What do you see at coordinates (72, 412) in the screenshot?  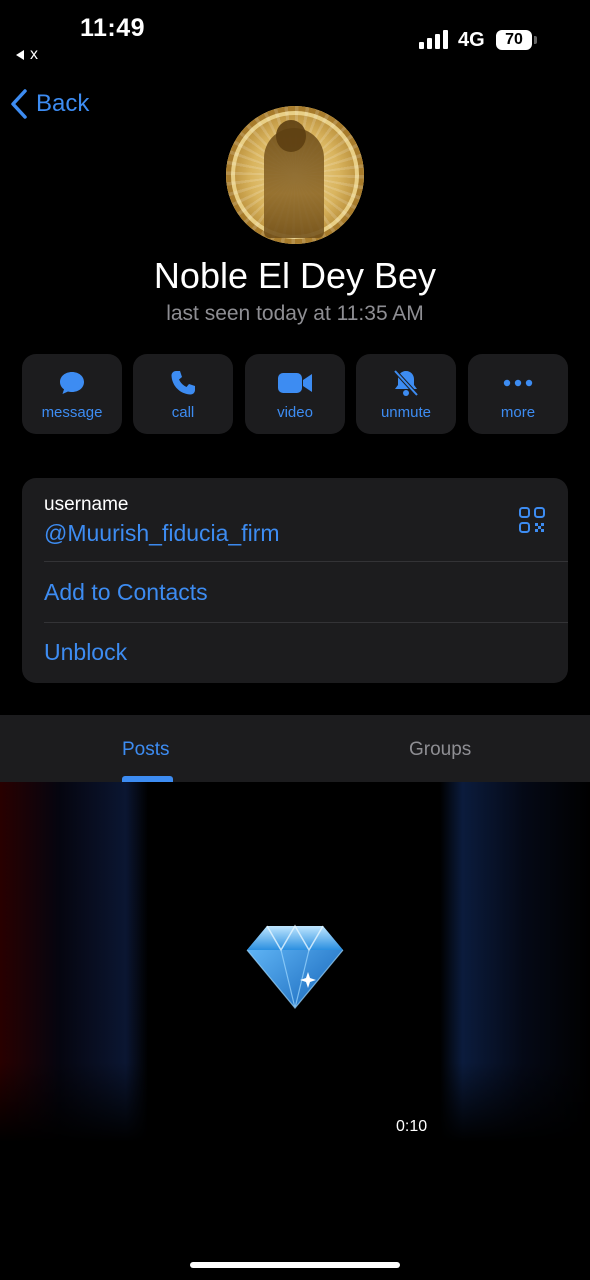 I see `message-label: message` at bounding box center [72, 412].